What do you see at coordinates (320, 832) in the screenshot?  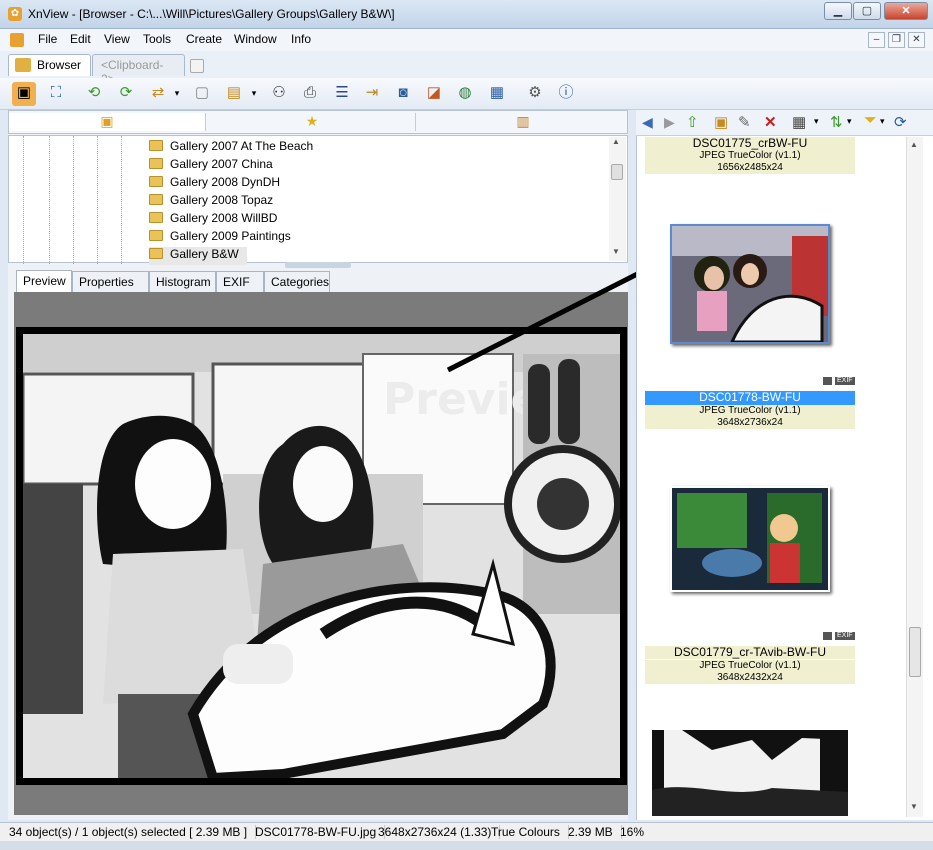 I see `status-file: DSC01778-BW-FU.jpg` at bounding box center [320, 832].